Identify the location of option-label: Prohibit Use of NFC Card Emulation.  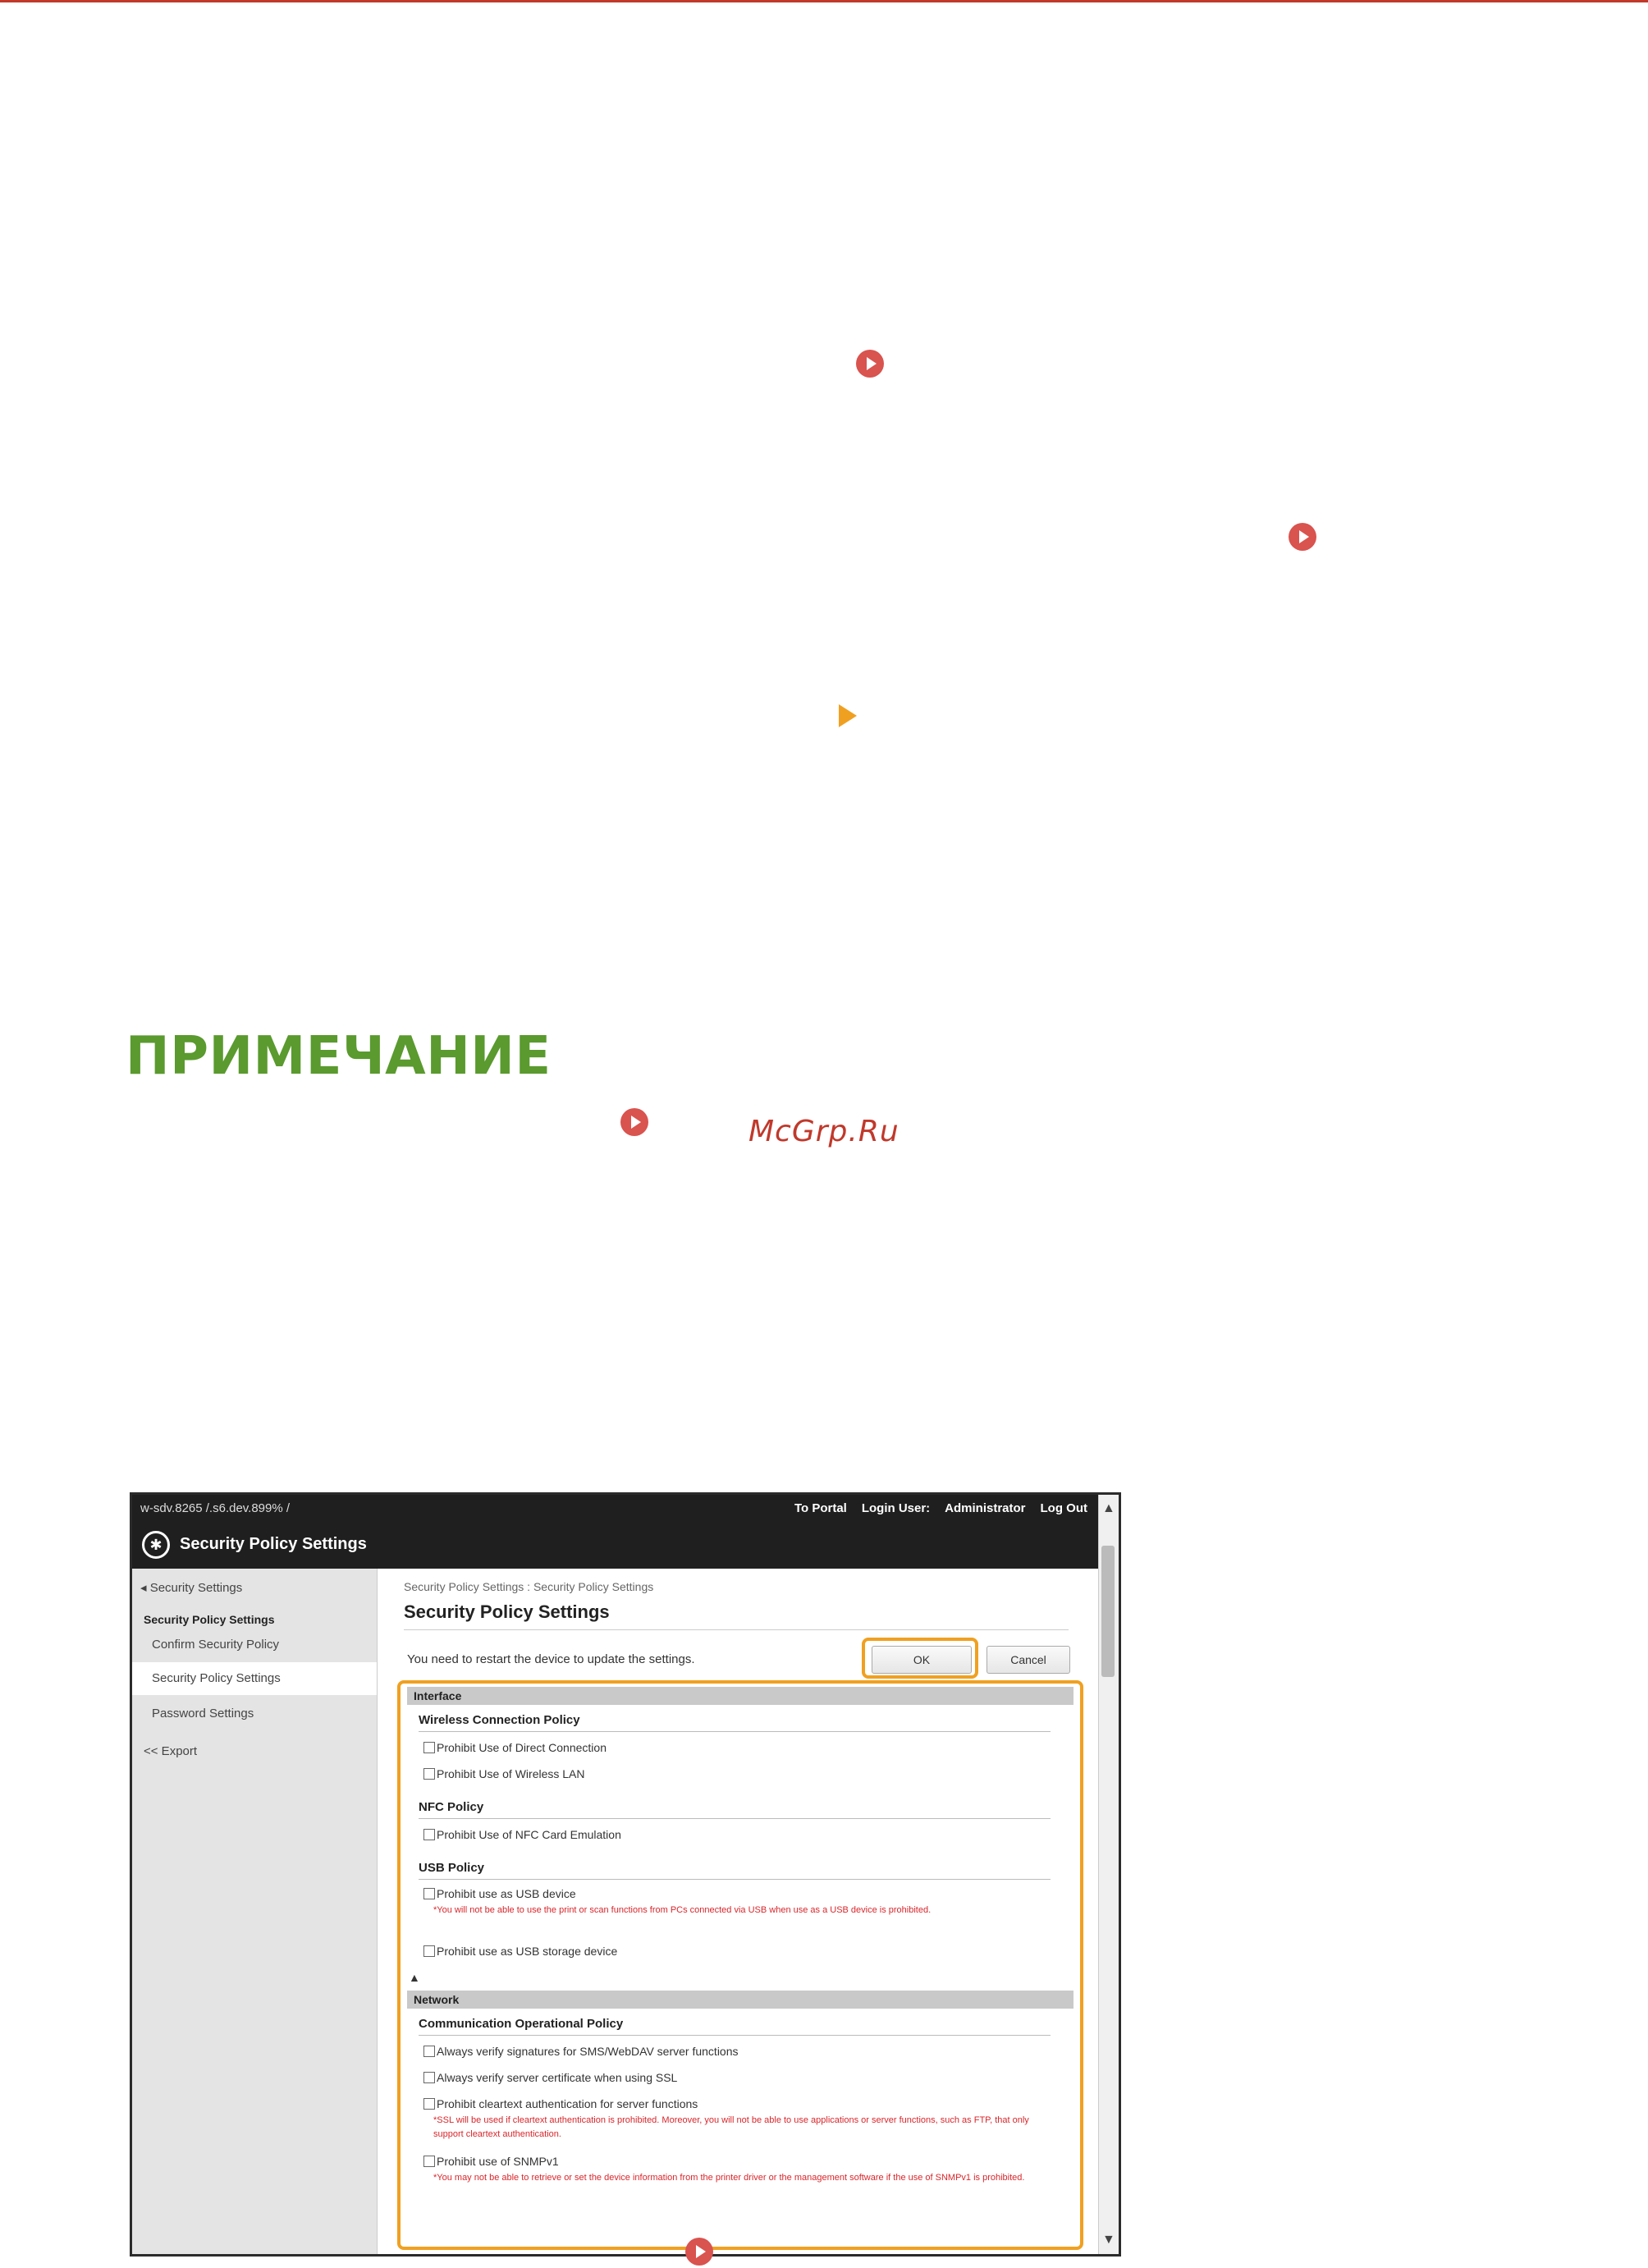
(529, 1834).